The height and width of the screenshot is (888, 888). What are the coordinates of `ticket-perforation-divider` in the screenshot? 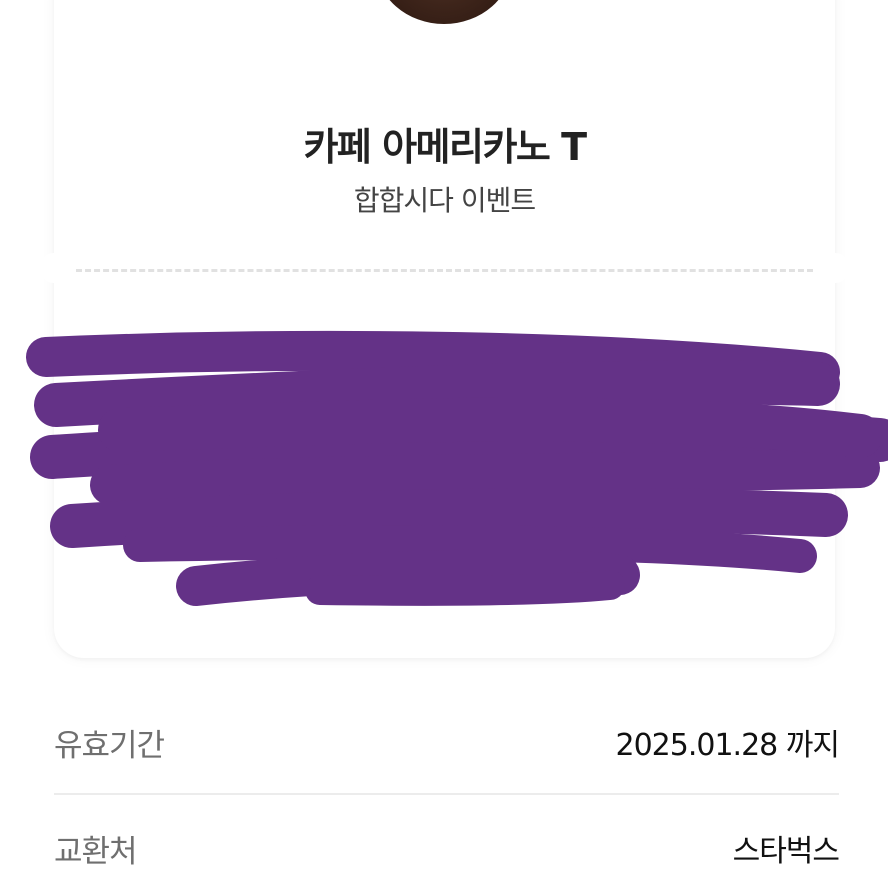 It's located at (444, 270).